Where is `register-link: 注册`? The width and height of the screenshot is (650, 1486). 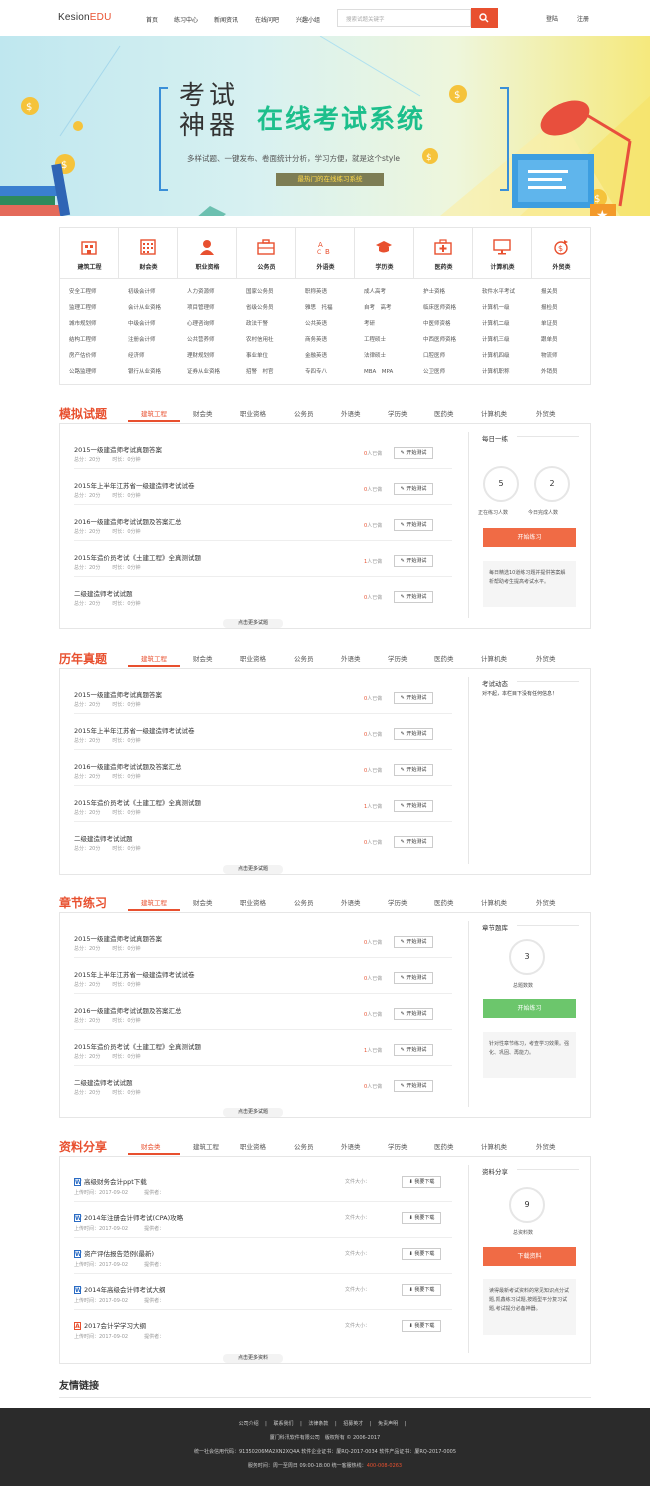 register-link: 注册 is located at coordinates (583, 18).